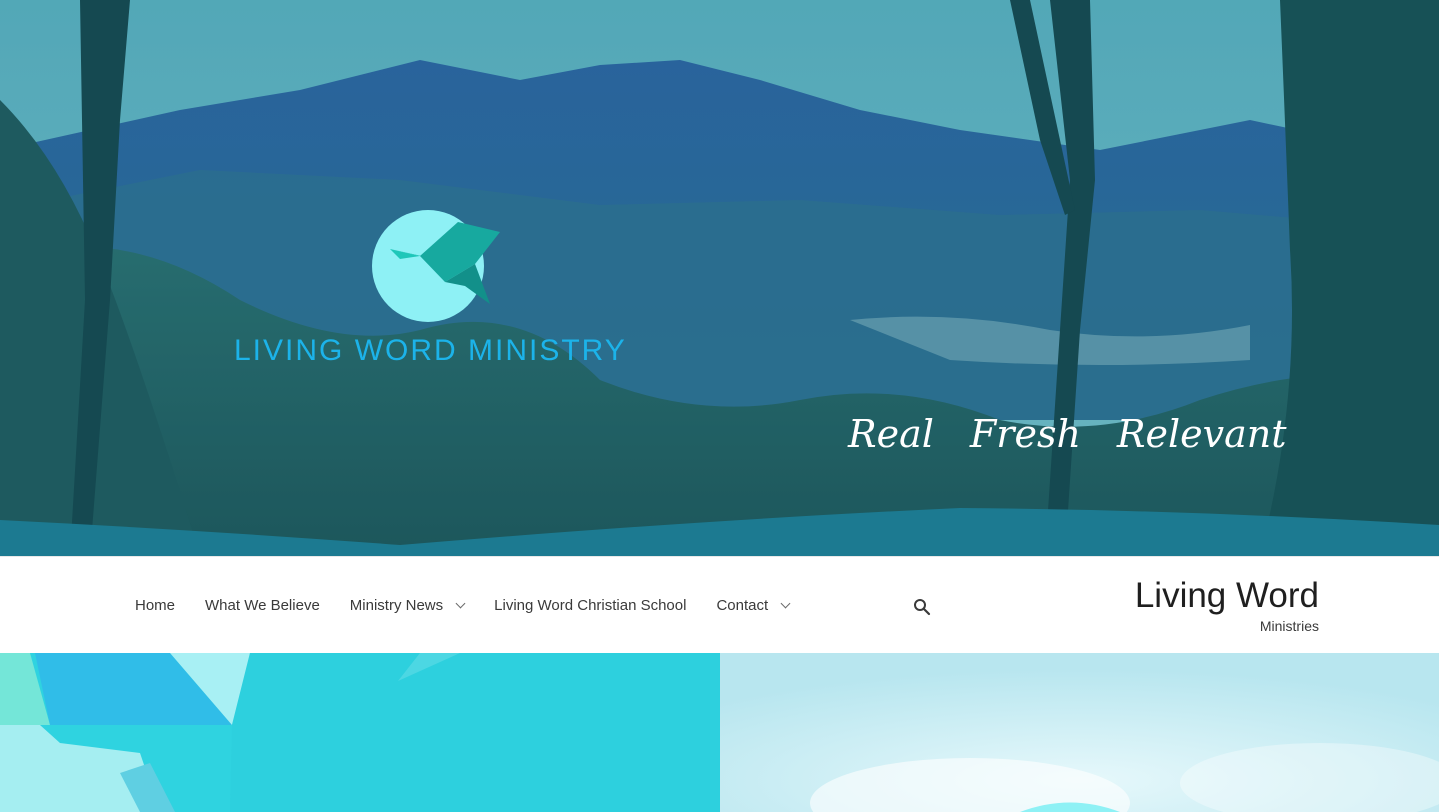 The height and width of the screenshot is (812, 1439). I want to click on nav-item-what-we-believe: What We Believe, so click(262, 605).